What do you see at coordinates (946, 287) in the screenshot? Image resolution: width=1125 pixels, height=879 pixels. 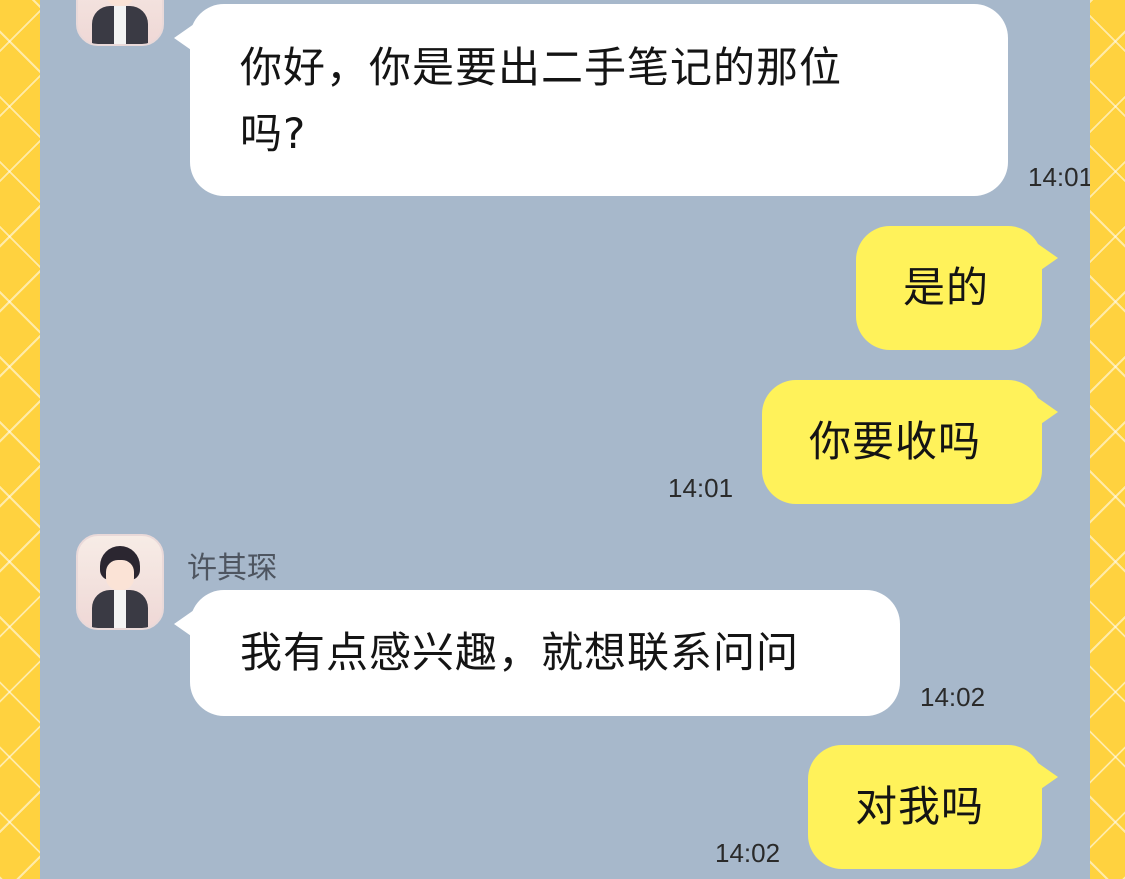 I see `message-text: 是的` at bounding box center [946, 287].